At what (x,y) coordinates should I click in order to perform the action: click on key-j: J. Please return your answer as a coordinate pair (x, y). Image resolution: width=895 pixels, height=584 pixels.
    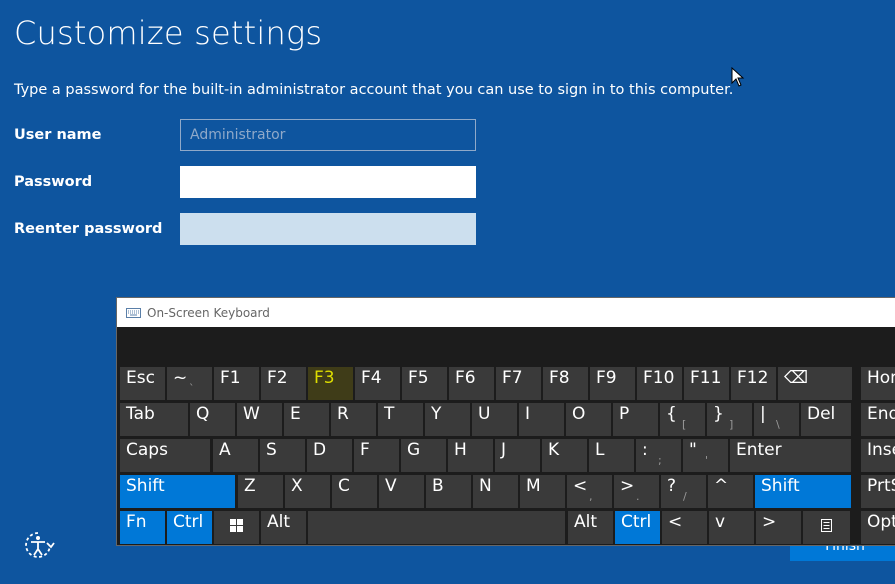
    Looking at the image, I should click on (517, 455).